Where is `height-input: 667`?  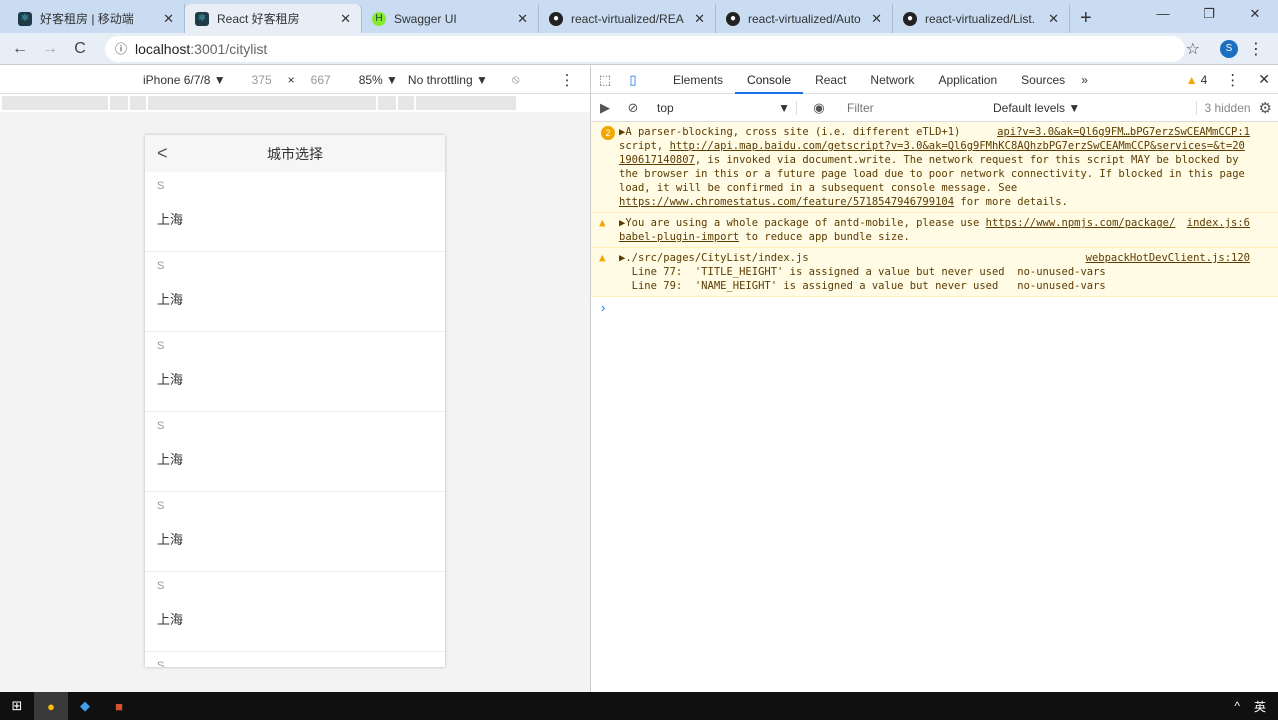 height-input: 667 is located at coordinates (321, 80).